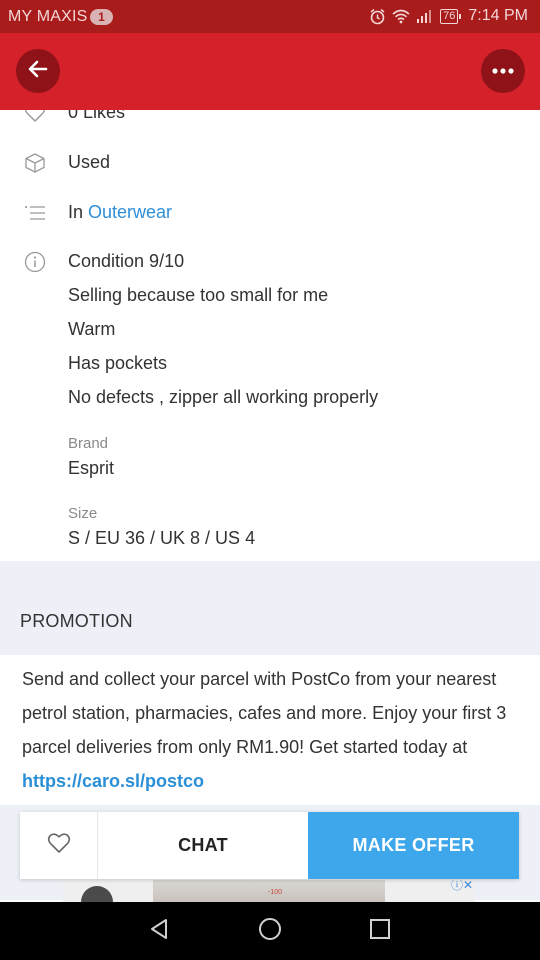 The image size is (540, 960). I want to click on more-dots-icon, so click(503, 71).